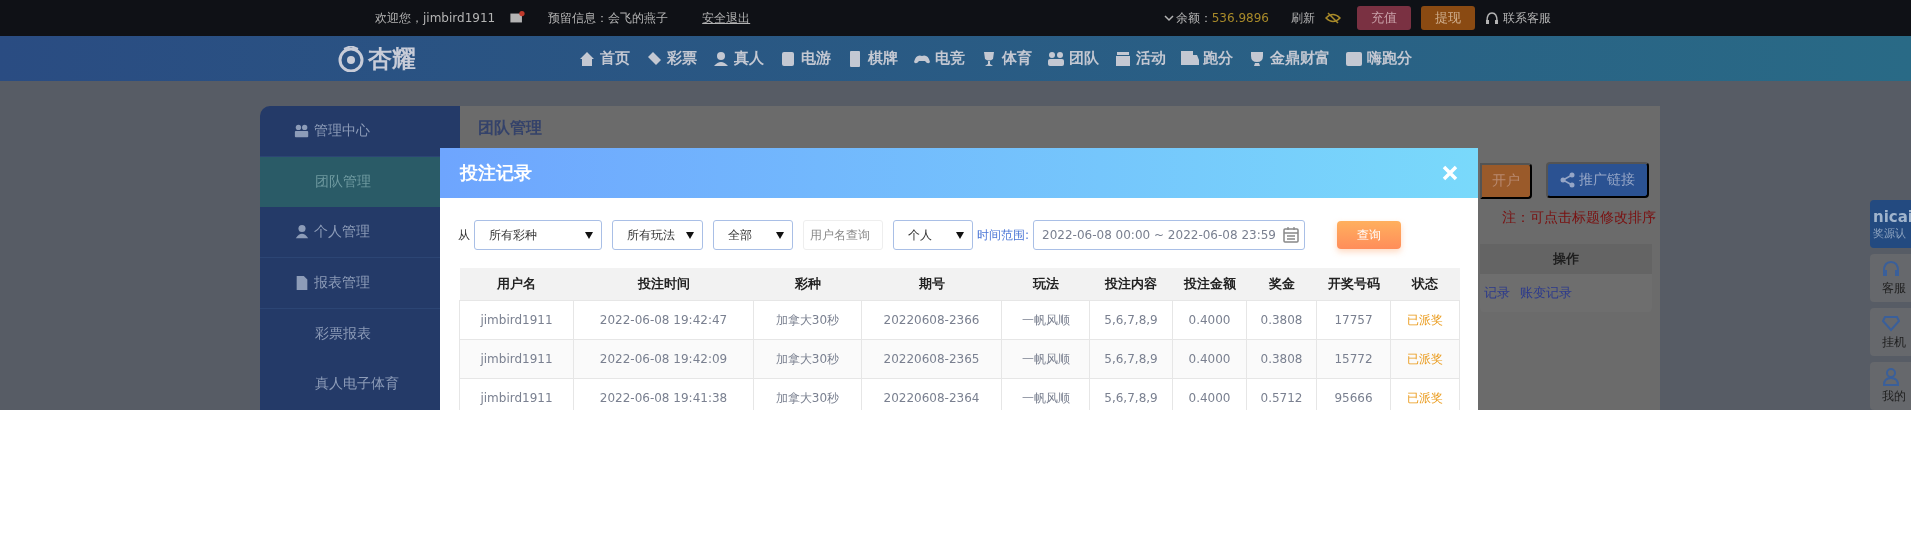 This screenshot has height=548, width=1911. I want to click on nav-item: 嗨跑分, so click(1378, 58).